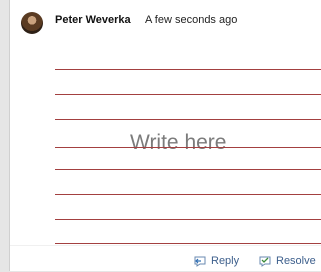 The width and height of the screenshot is (321, 272). I want to click on comment-footer: Reply Resolve, so click(165, 258).